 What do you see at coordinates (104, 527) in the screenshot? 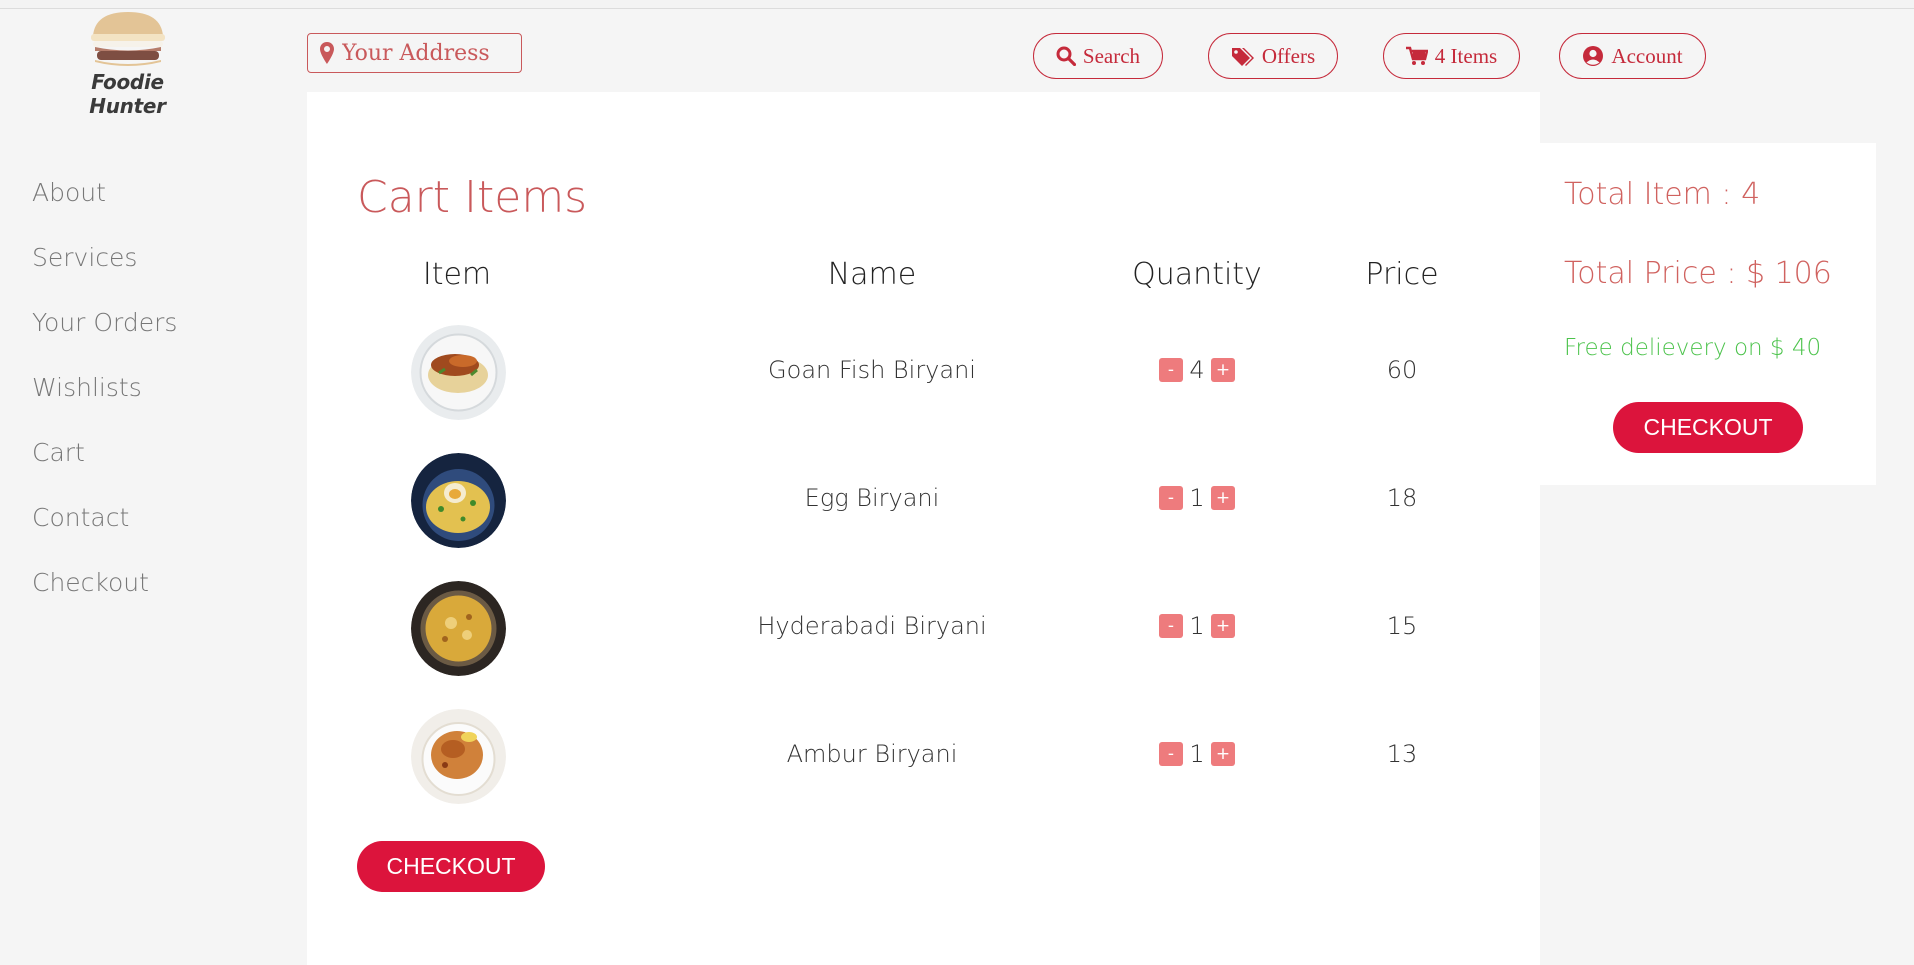
I see `sidebar-item-contact: Contact` at bounding box center [104, 527].